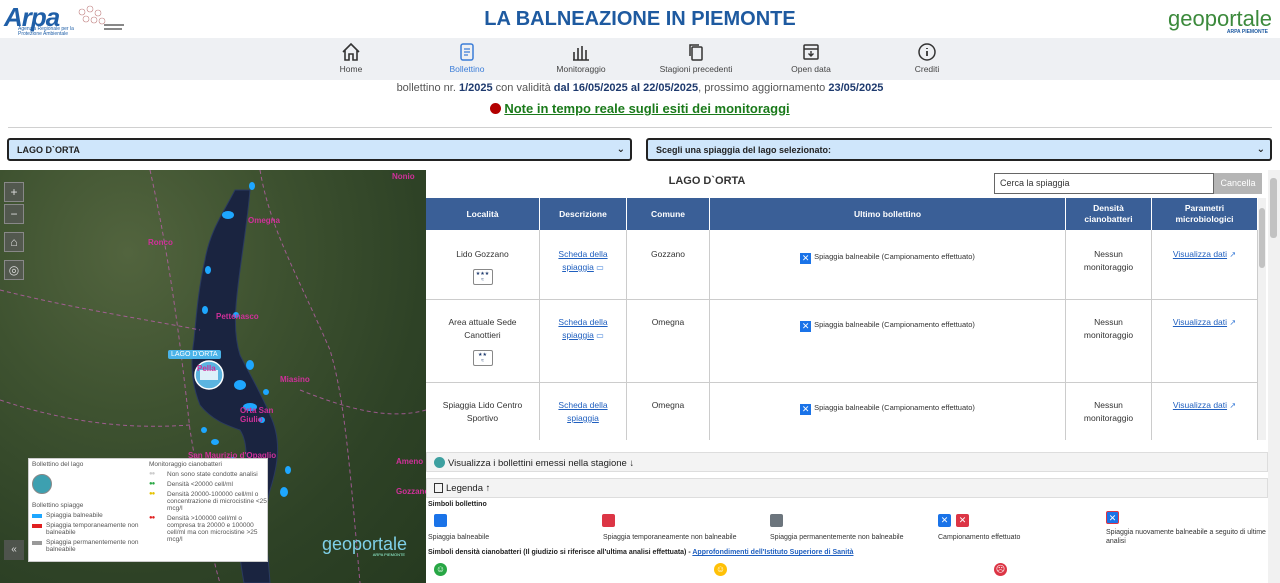 Image resolution: width=1280 pixels, height=583 pixels. Describe the element at coordinates (365, 544) in the screenshot. I see `map-watermark-text: geoportale` at that location.